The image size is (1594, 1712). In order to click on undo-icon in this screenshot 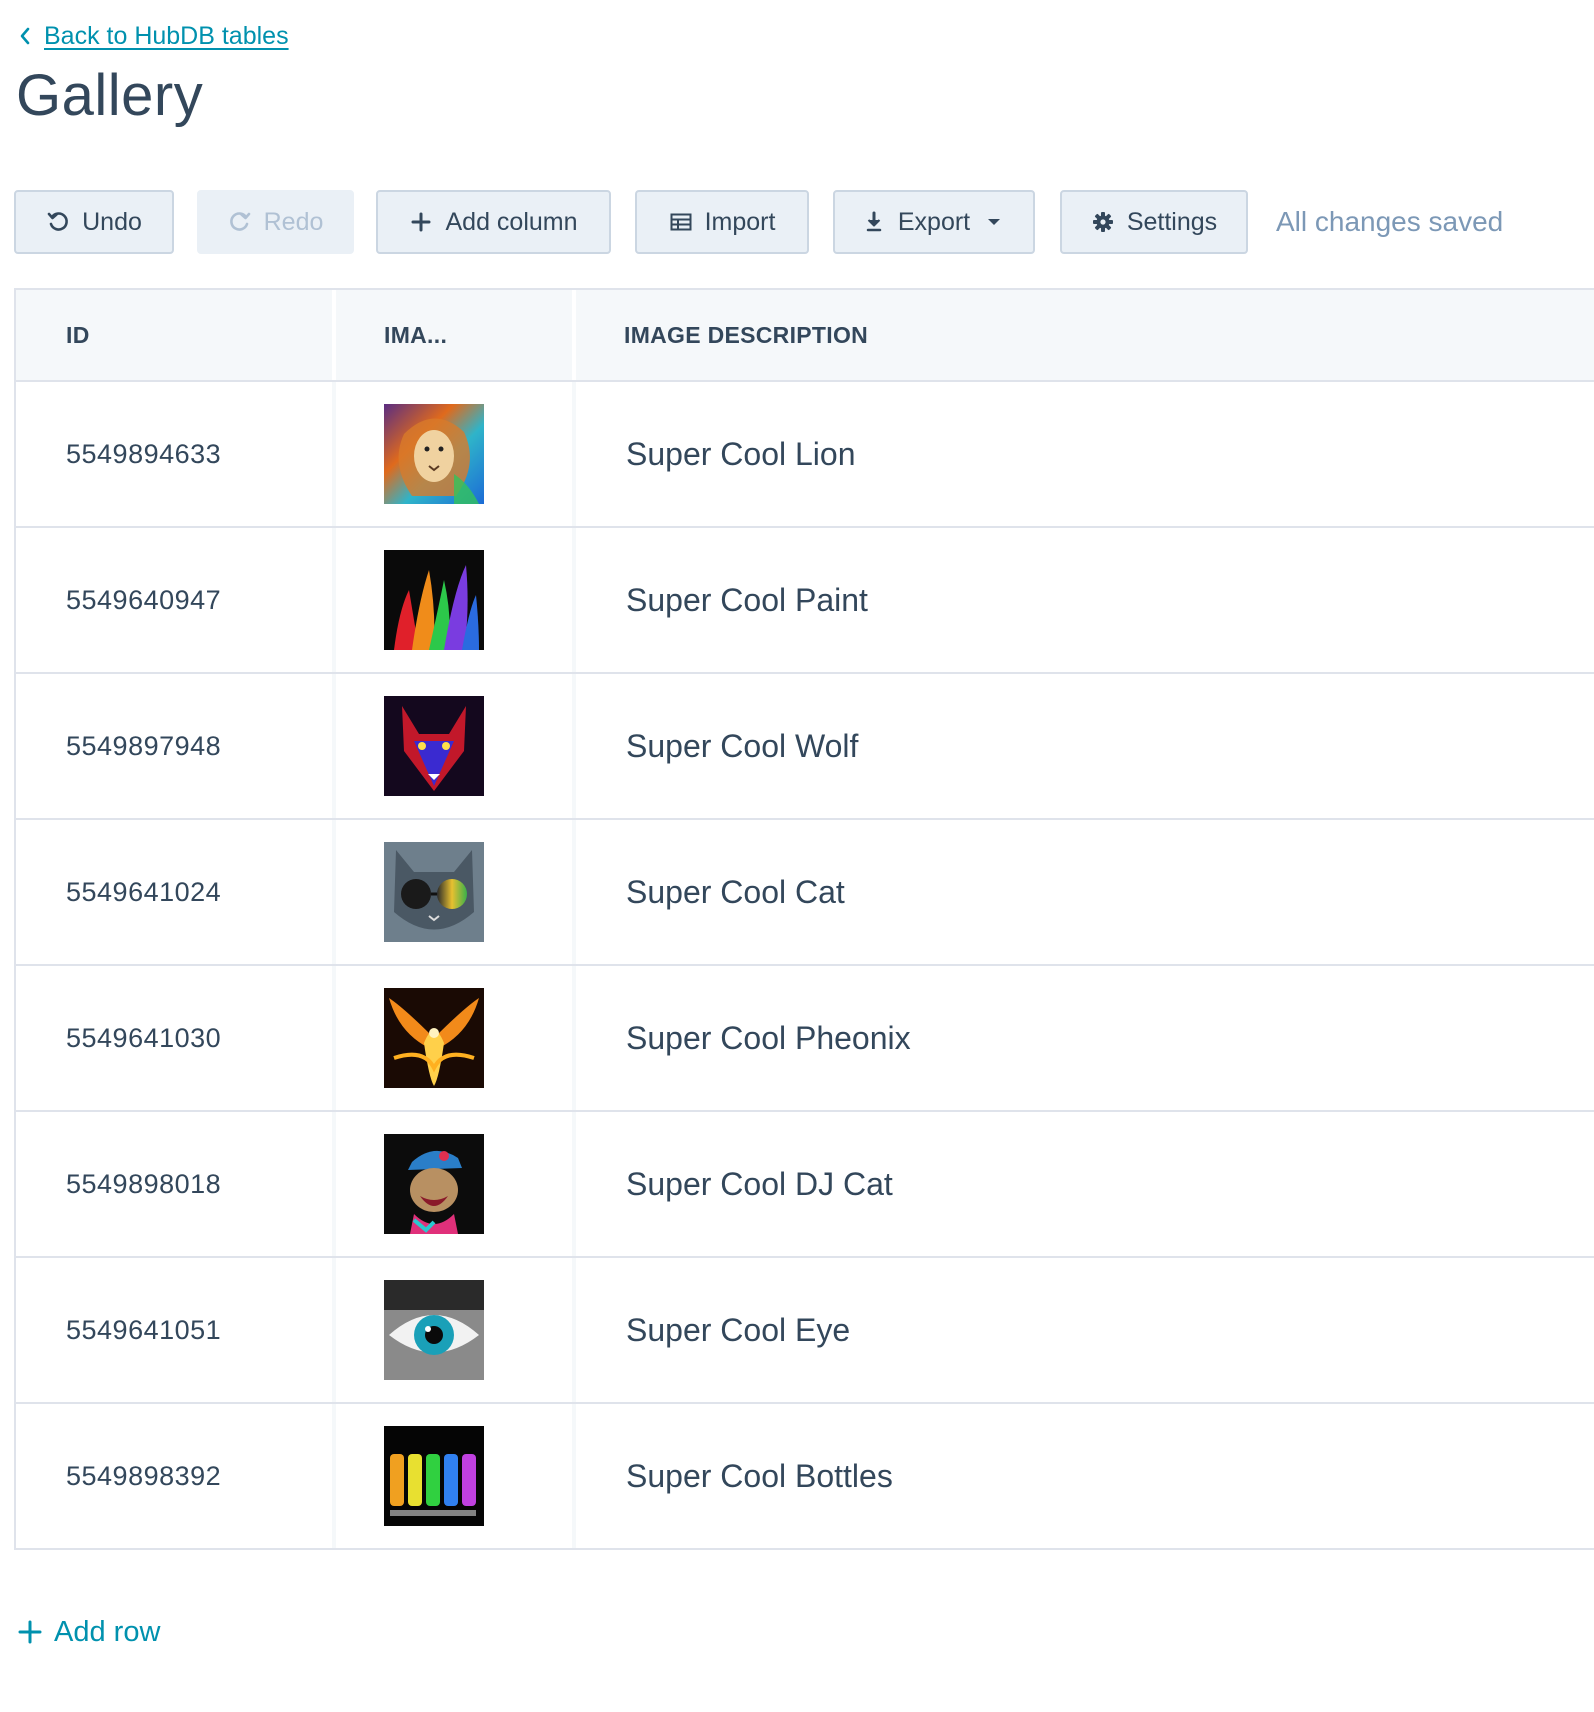, I will do `click(58, 222)`.